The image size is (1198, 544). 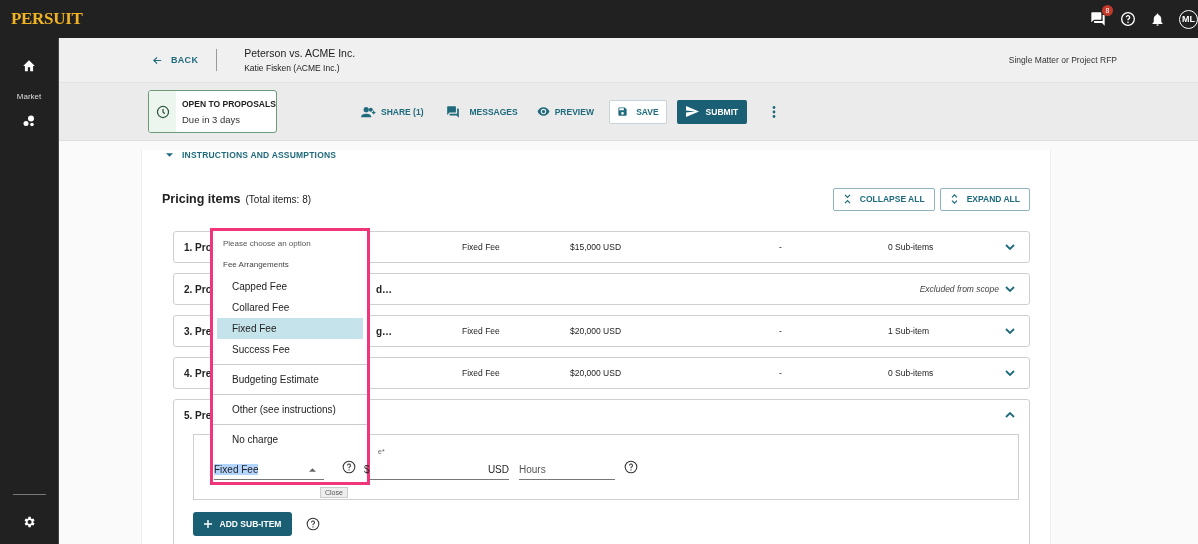 What do you see at coordinates (1010, 415) in the screenshot?
I see `chevron-up-icon` at bounding box center [1010, 415].